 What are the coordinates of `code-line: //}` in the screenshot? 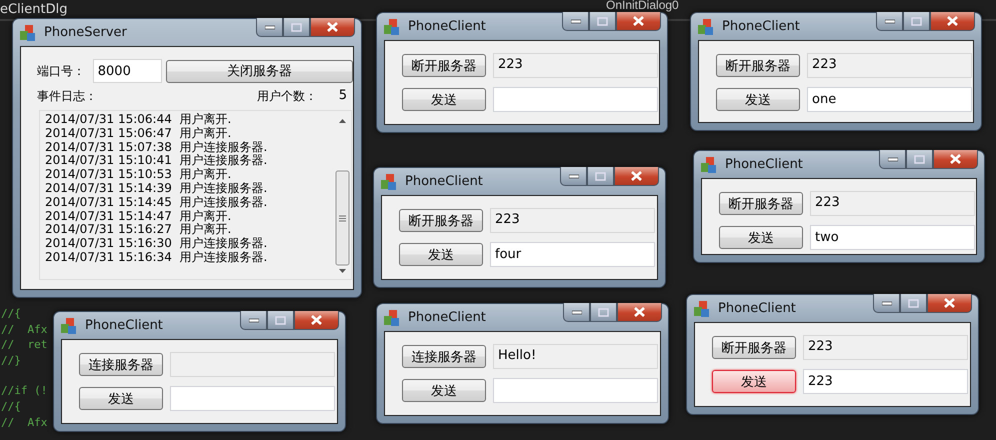 It's located at (11, 360).